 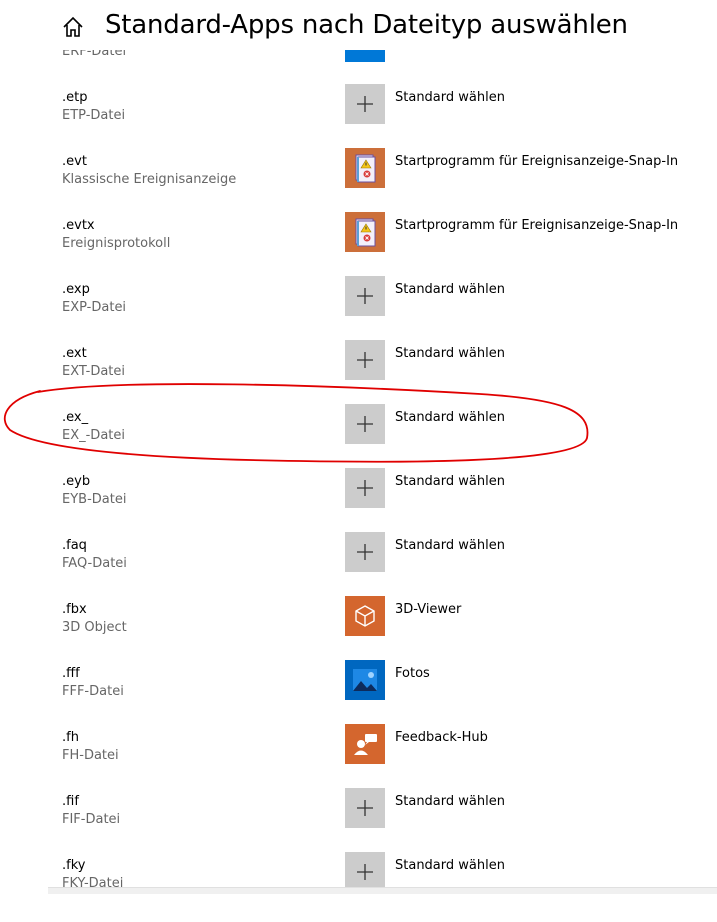 I want to click on file-type-row-fh: .fh FH-Datei Feedback-Hub, so click(x=358, y=759).